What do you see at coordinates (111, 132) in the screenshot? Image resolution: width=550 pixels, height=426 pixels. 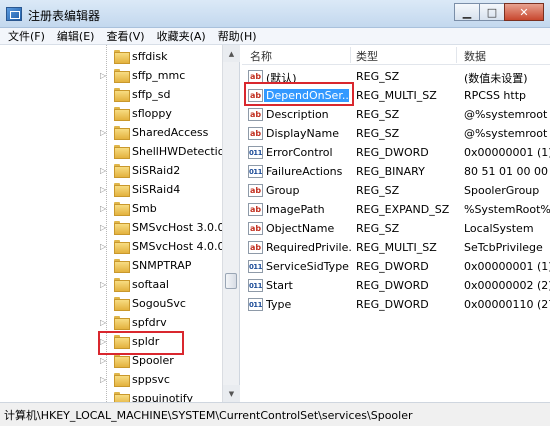 I see `tree-item-sharedaccess: ▷ SharedAccess` at bounding box center [111, 132].